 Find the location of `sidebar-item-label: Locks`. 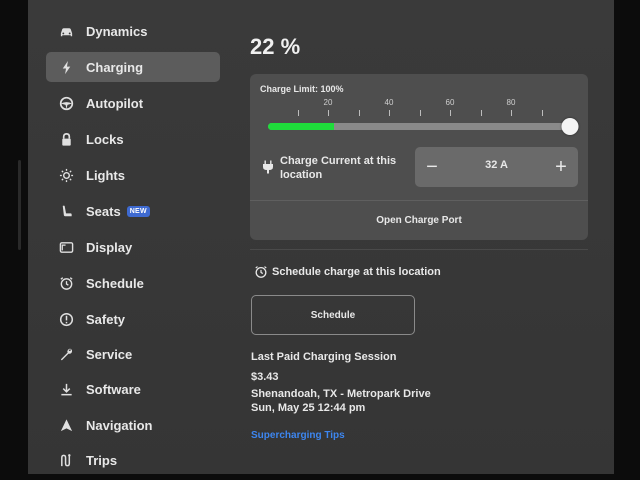

sidebar-item-label: Locks is located at coordinates (105, 139).